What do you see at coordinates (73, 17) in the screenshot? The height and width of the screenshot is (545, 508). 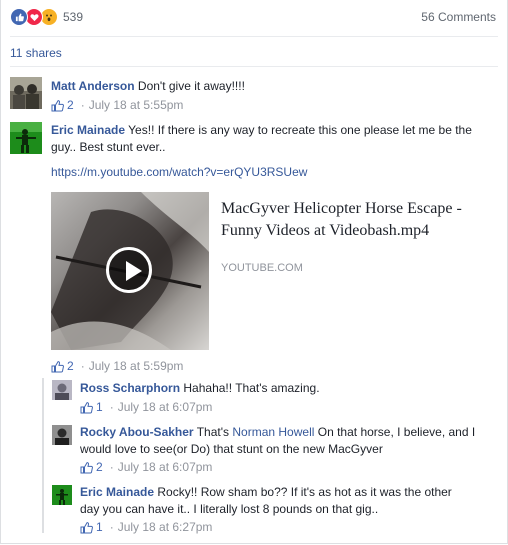 I see `reaction-count: 539` at bounding box center [73, 17].